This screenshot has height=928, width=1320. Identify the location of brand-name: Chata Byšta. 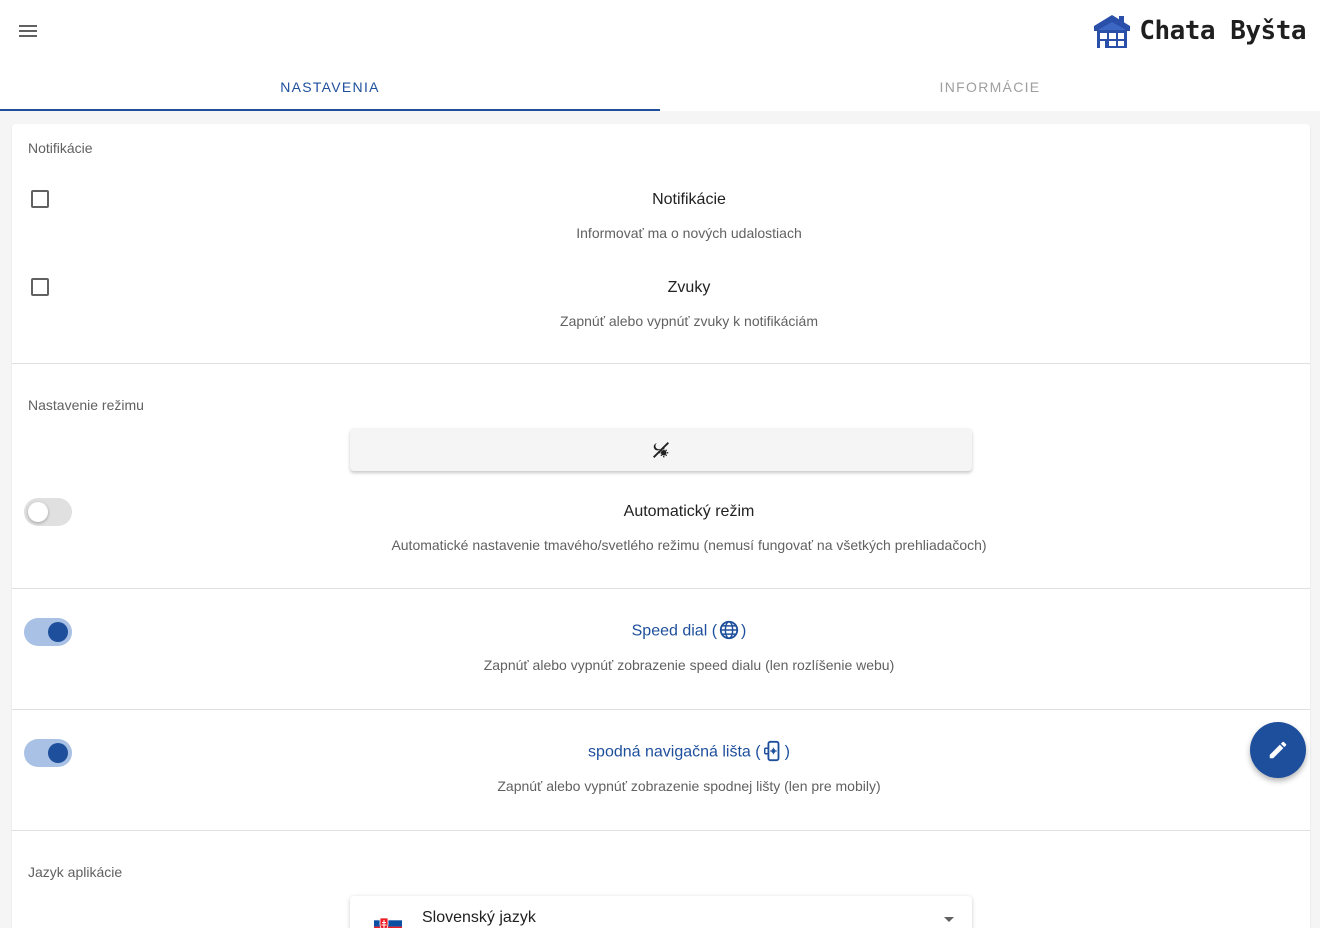
(1222, 31).